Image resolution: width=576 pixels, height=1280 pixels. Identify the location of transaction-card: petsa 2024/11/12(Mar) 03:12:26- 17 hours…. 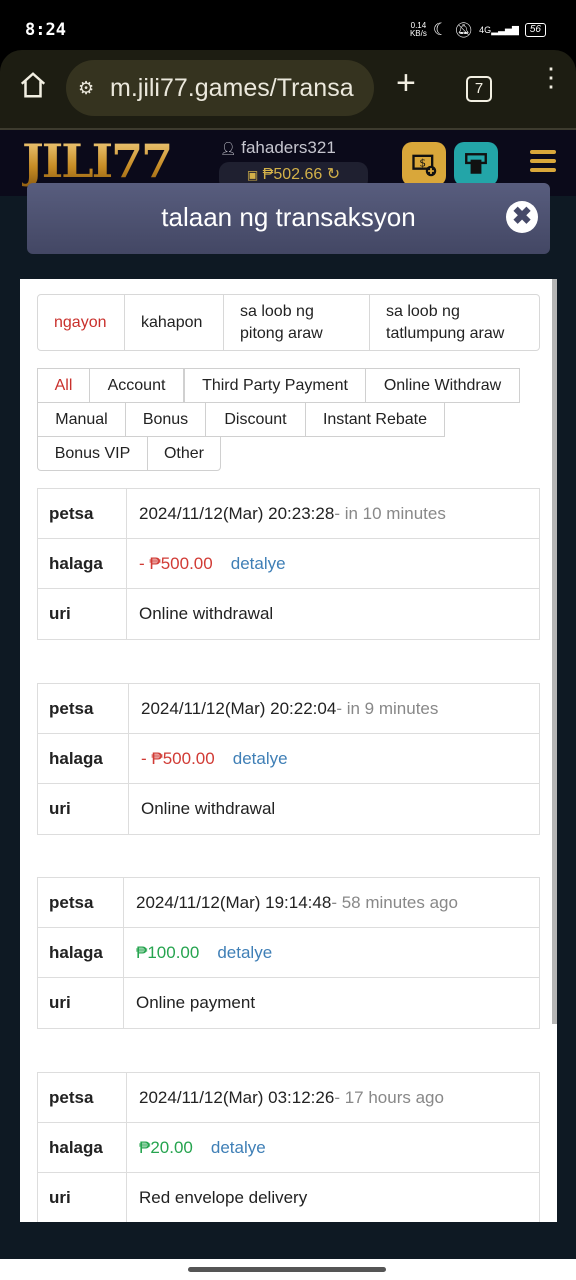
(288, 1147).